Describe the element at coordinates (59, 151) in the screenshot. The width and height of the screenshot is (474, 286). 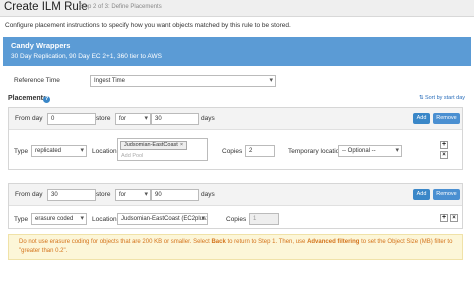
I see `type-select: replicated` at that location.